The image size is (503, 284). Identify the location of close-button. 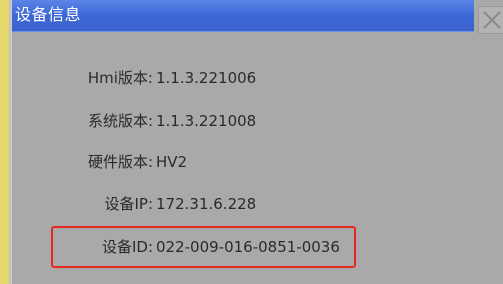
(490, 20).